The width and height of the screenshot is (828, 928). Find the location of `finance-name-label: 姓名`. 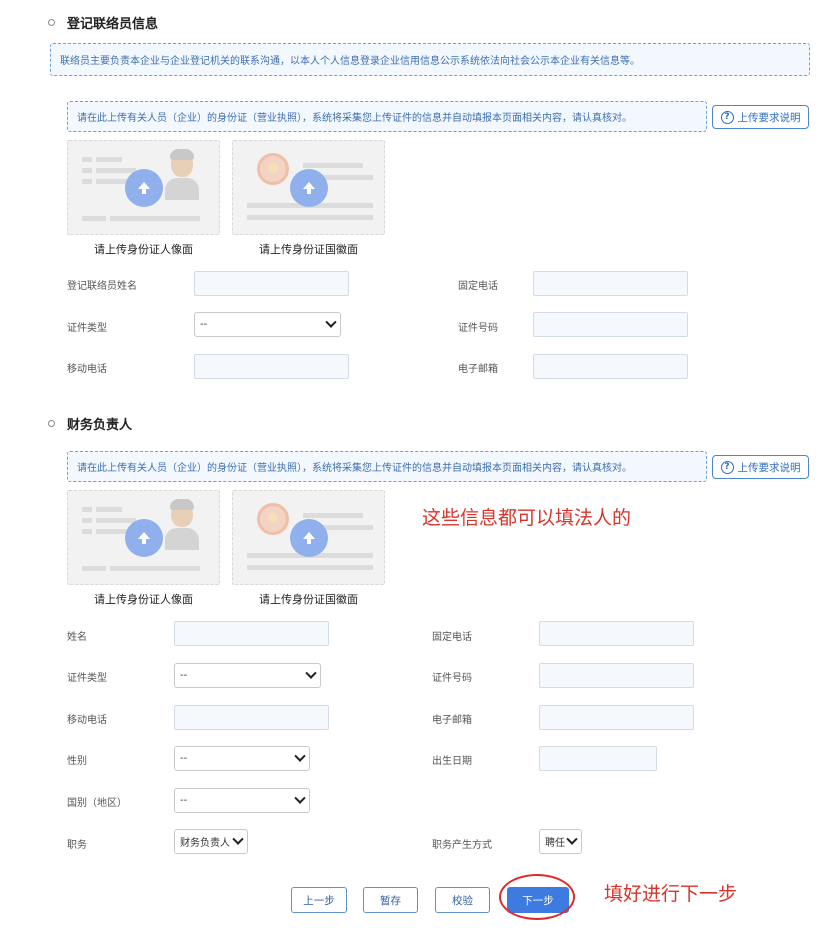

finance-name-label: 姓名 is located at coordinates (77, 637).